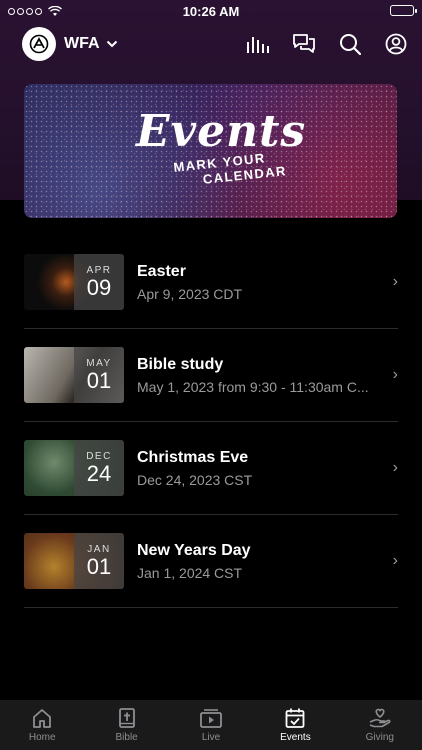 Image resolution: width=422 pixels, height=750 pixels. Describe the element at coordinates (211, 282) in the screenshot. I see `event-row-easter: APR 09 Easter Apr 9, 2023 CDT ›` at that location.